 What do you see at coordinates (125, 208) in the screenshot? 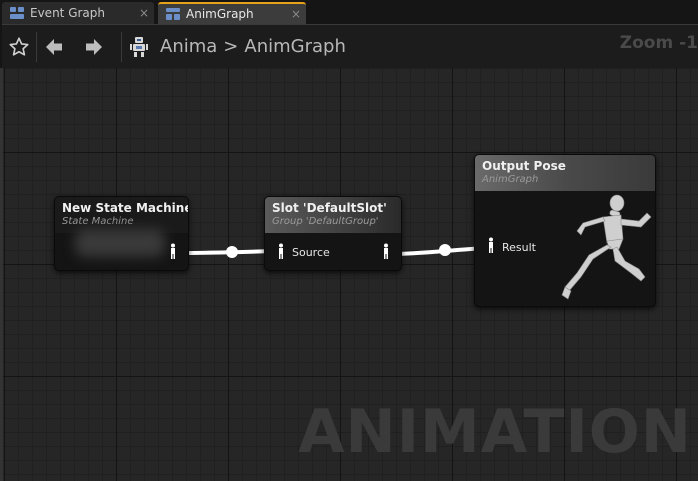
I see `node-title: New State Machine` at bounding box center [125, 208].